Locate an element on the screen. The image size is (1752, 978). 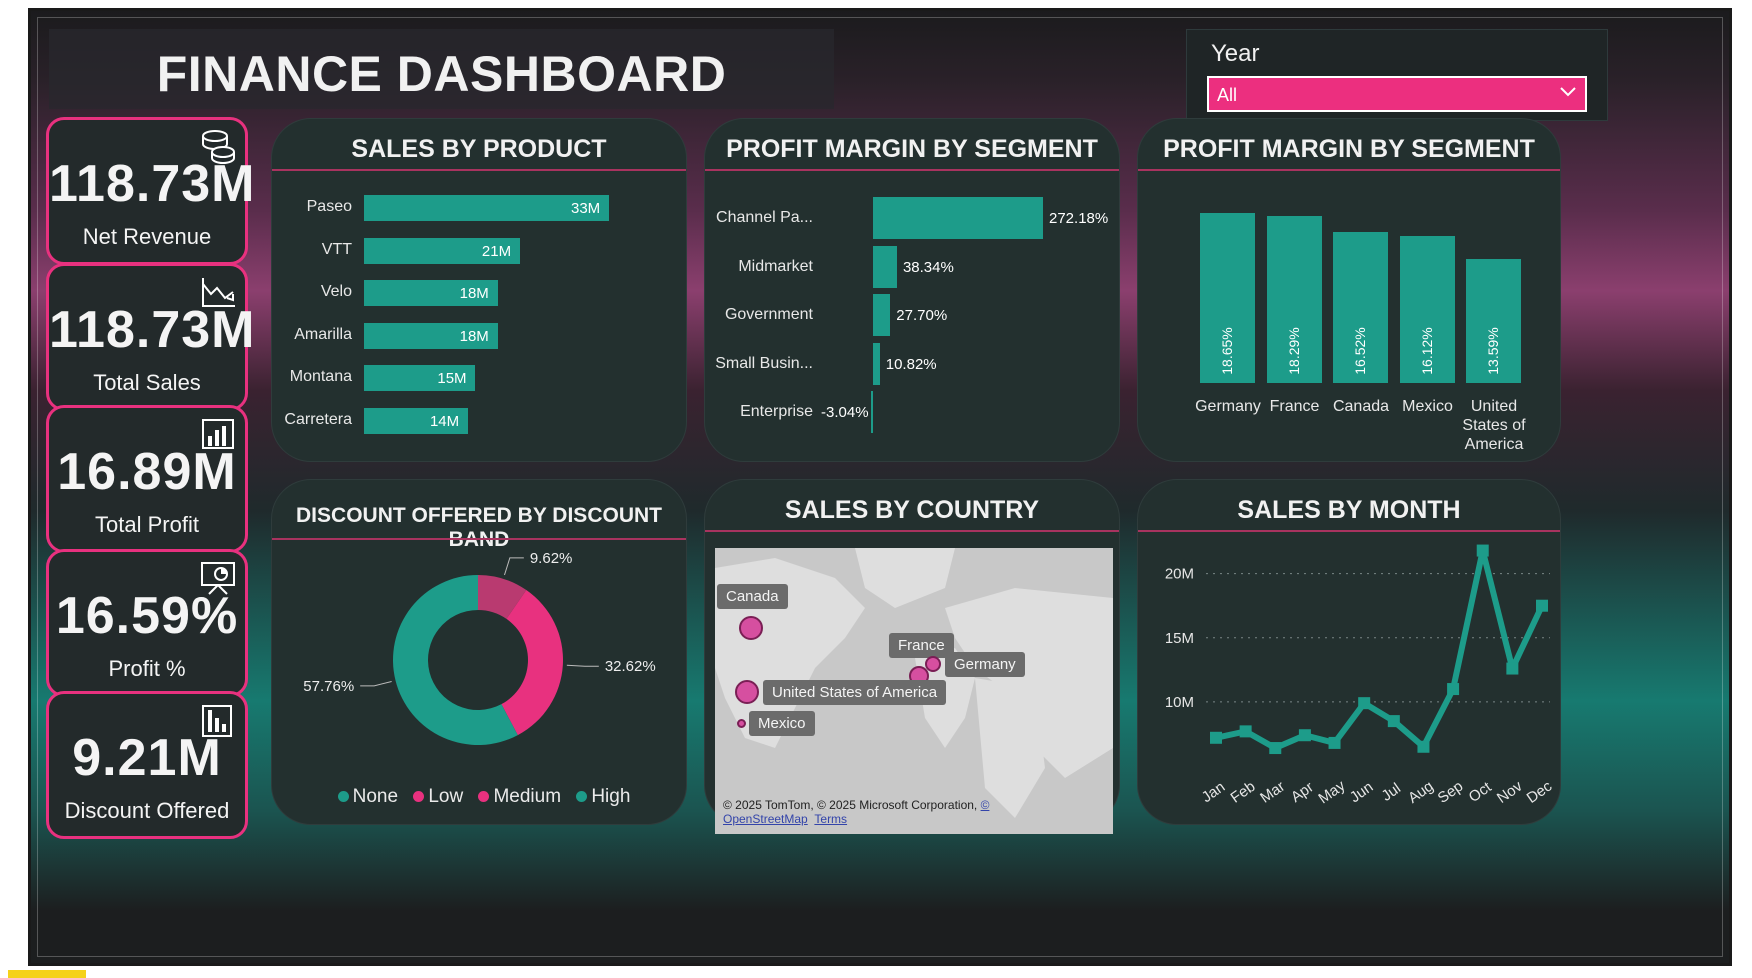
map-bubble-canada is located at coordinates (751, 628).